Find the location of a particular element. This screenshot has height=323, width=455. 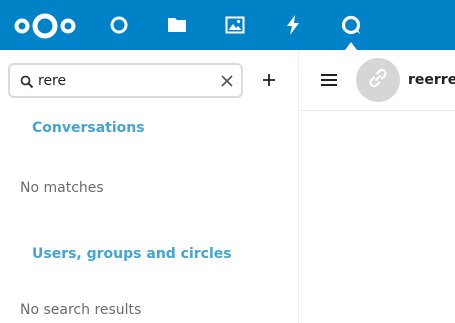

circle-icon is located at coordinates (119, 25).